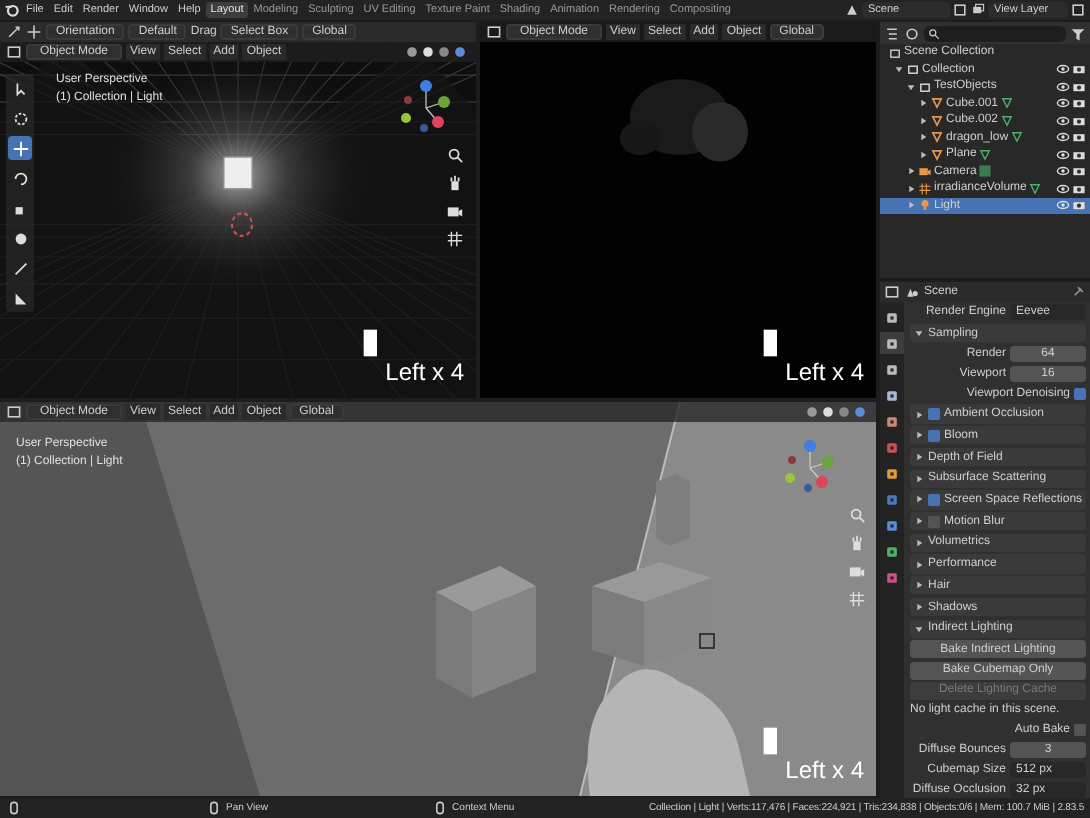 The height and width of the screenshot is (818, 1090). I want to click on rotate-icon, so click(20, 178).